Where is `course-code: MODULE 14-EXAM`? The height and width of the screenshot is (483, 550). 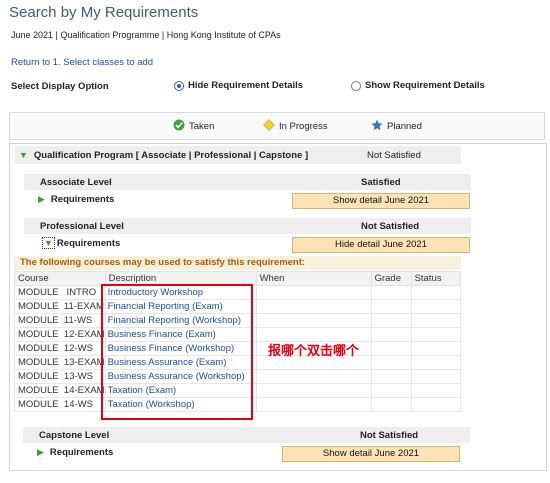 course-code: MODULE 14-EXAM is located at coordinates (60, 390).